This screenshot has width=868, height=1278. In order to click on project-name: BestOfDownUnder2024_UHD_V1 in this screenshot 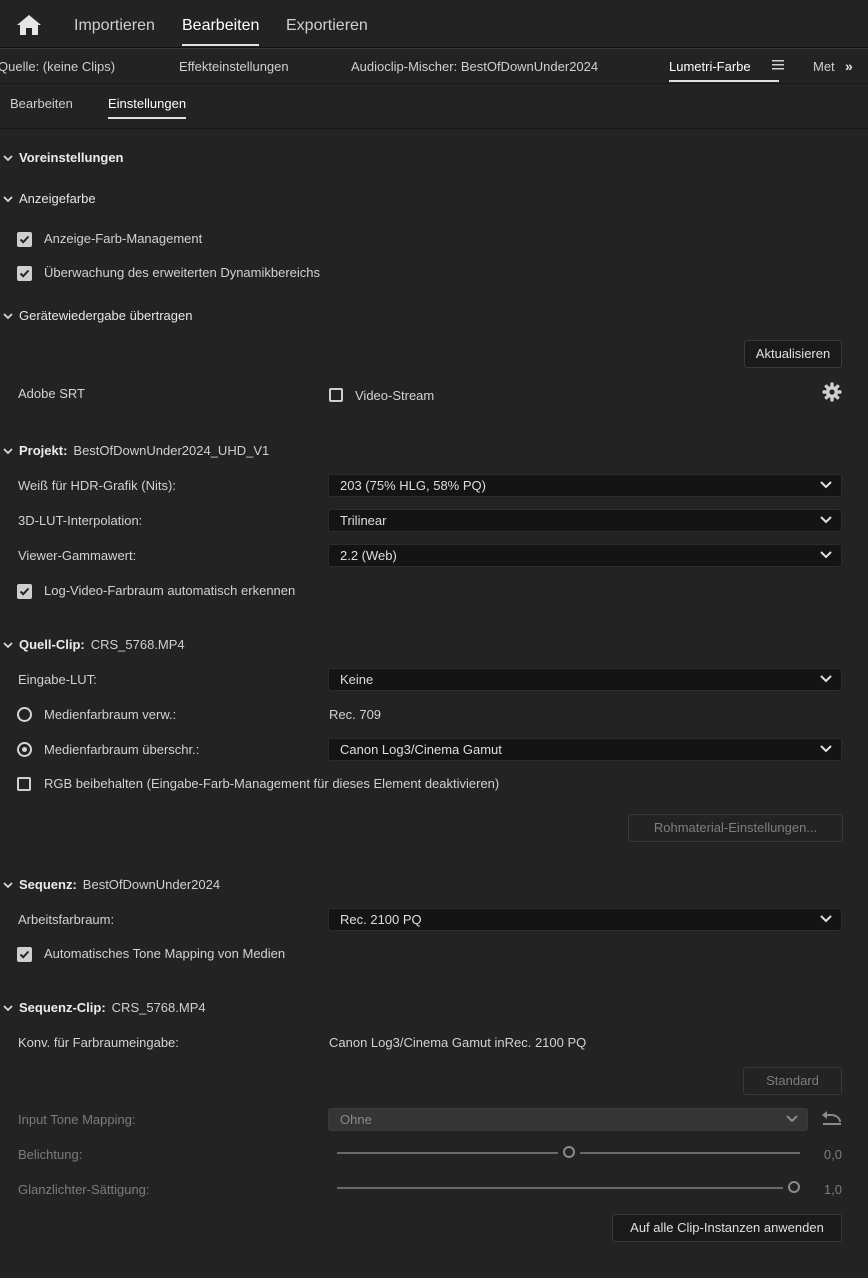, I will do `click(171, 450)`.